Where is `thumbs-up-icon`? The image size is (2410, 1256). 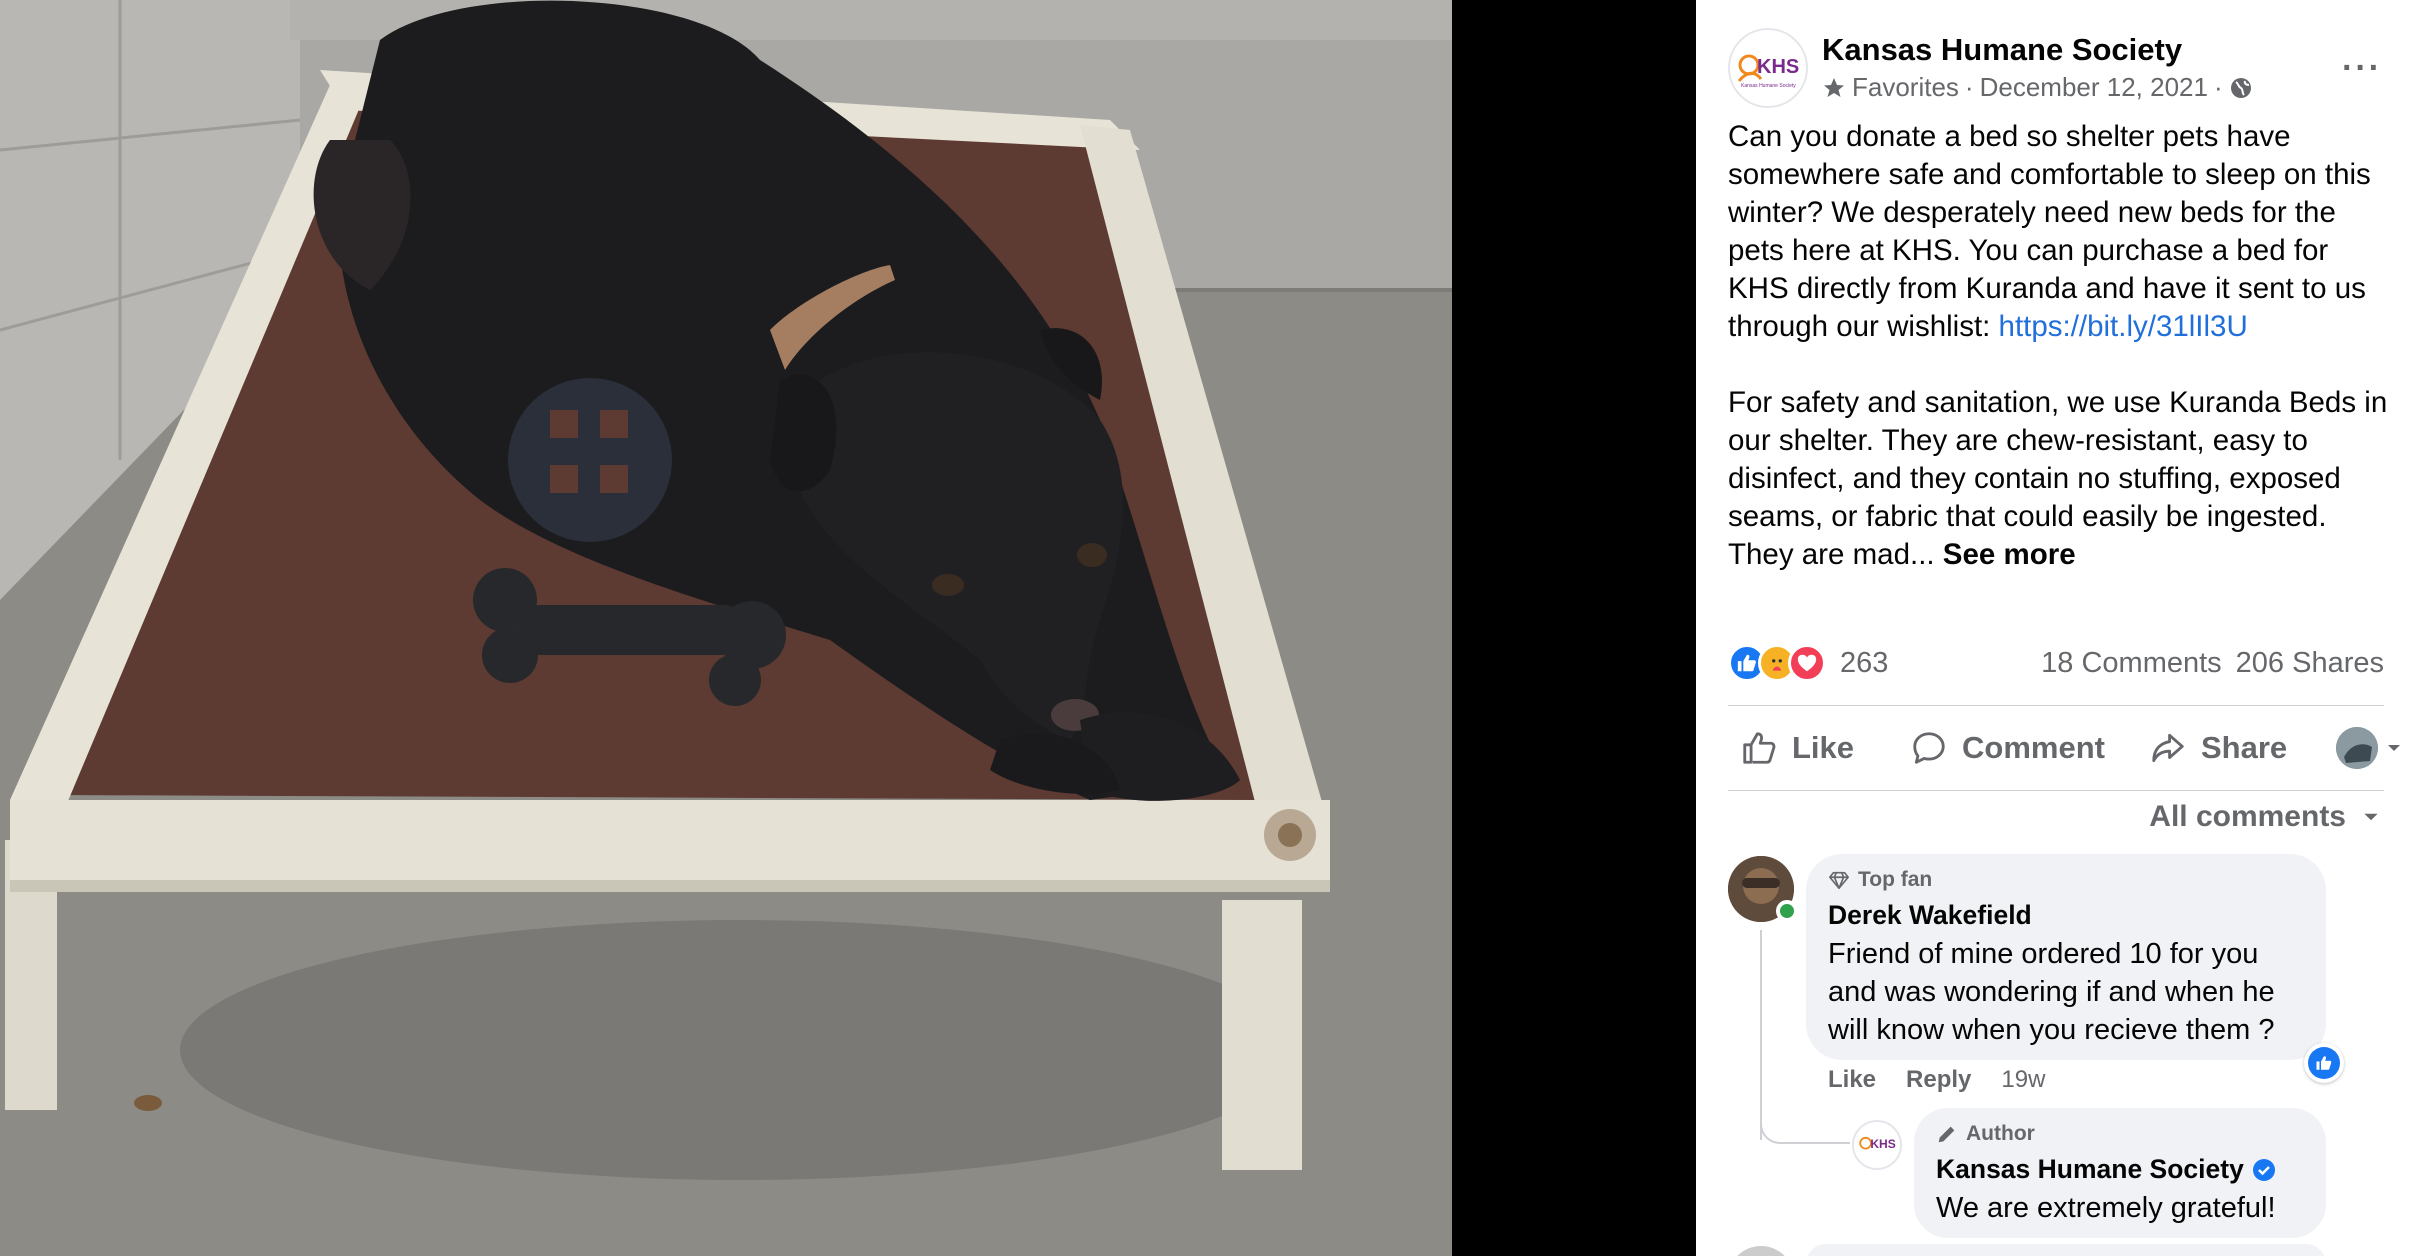 thumbs-up-icon is located at coordinates (1759, 748).